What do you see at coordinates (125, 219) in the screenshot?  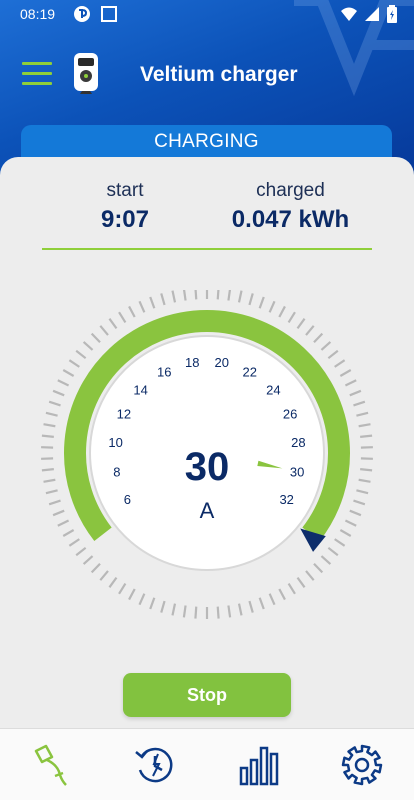 I see `start-value: 9:07` at bounding box center [125, 219].